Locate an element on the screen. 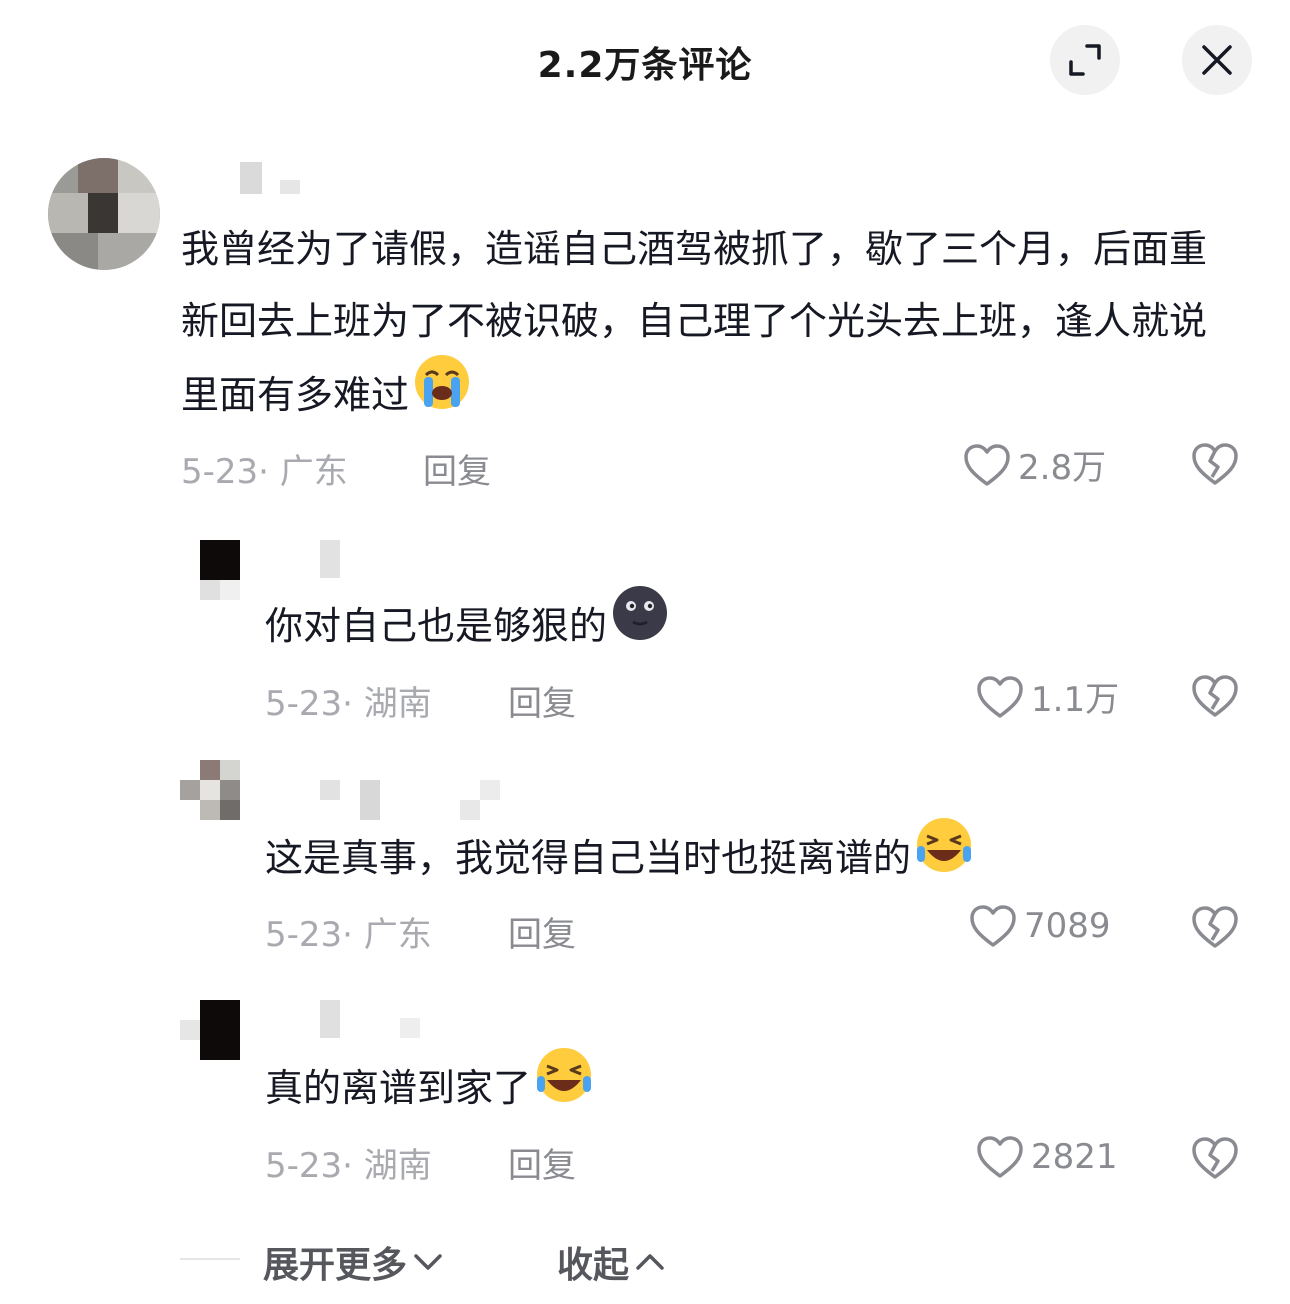 Image resolution: width=1290 pixels, height=1304 pixels. like-count: 7089 is located at coordinates (1067, 926).